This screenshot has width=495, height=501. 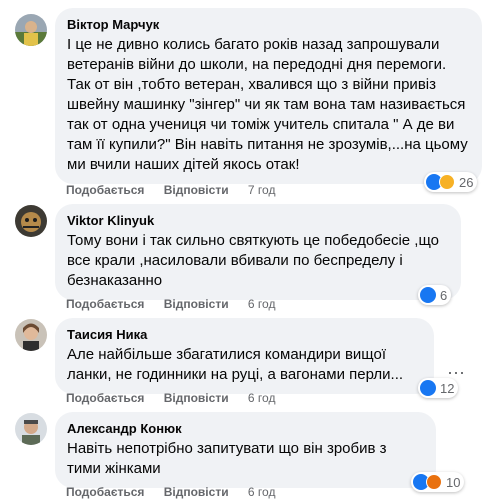 What do you see at coordinates (258, 220) in the screenshot?
I see `comment-author: Viktor Klinyuk` at bounding box center [258, 220].